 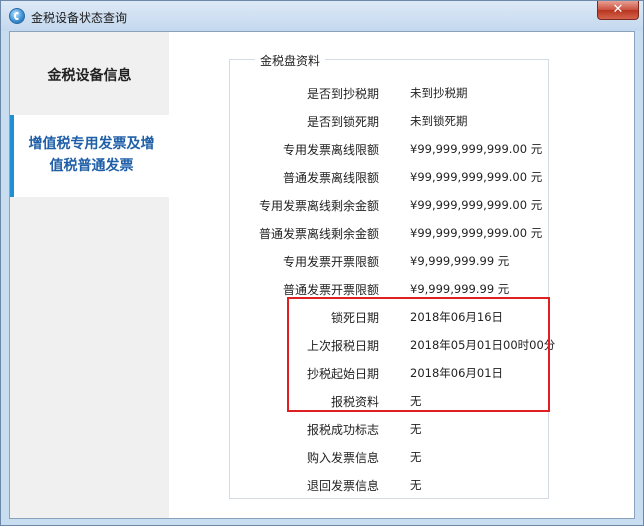 I want to click on sidebar-item-device-info: 金税设备信息, so click(x=89, y=75).